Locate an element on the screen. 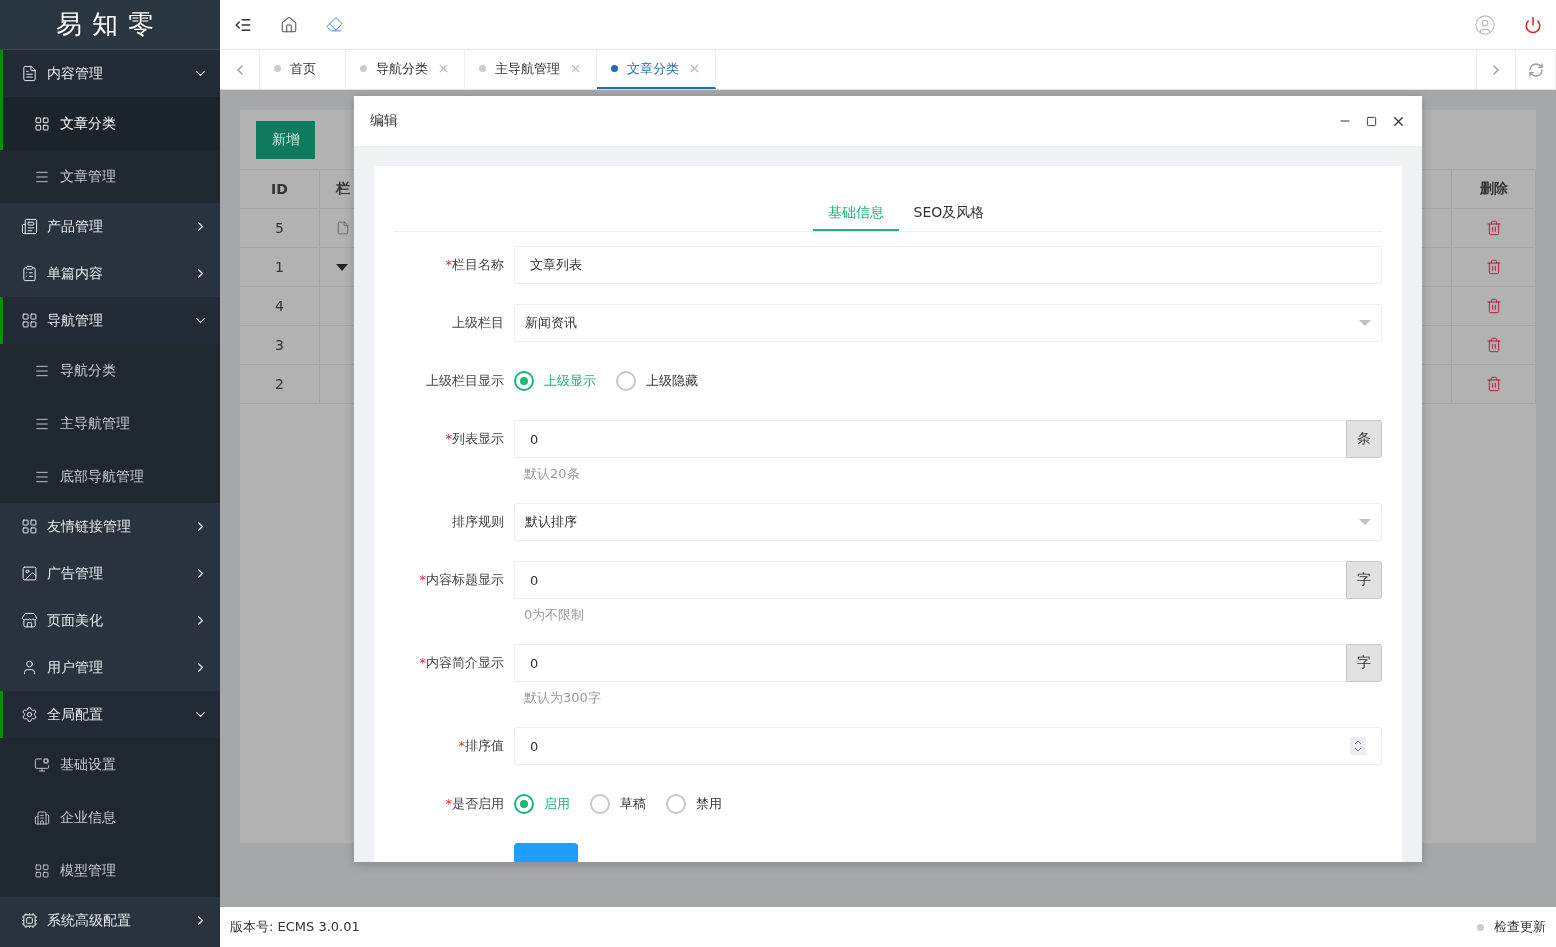 This screenshot has height=947, width=1556. newspaper-icon is located at coordinates (29, 226).